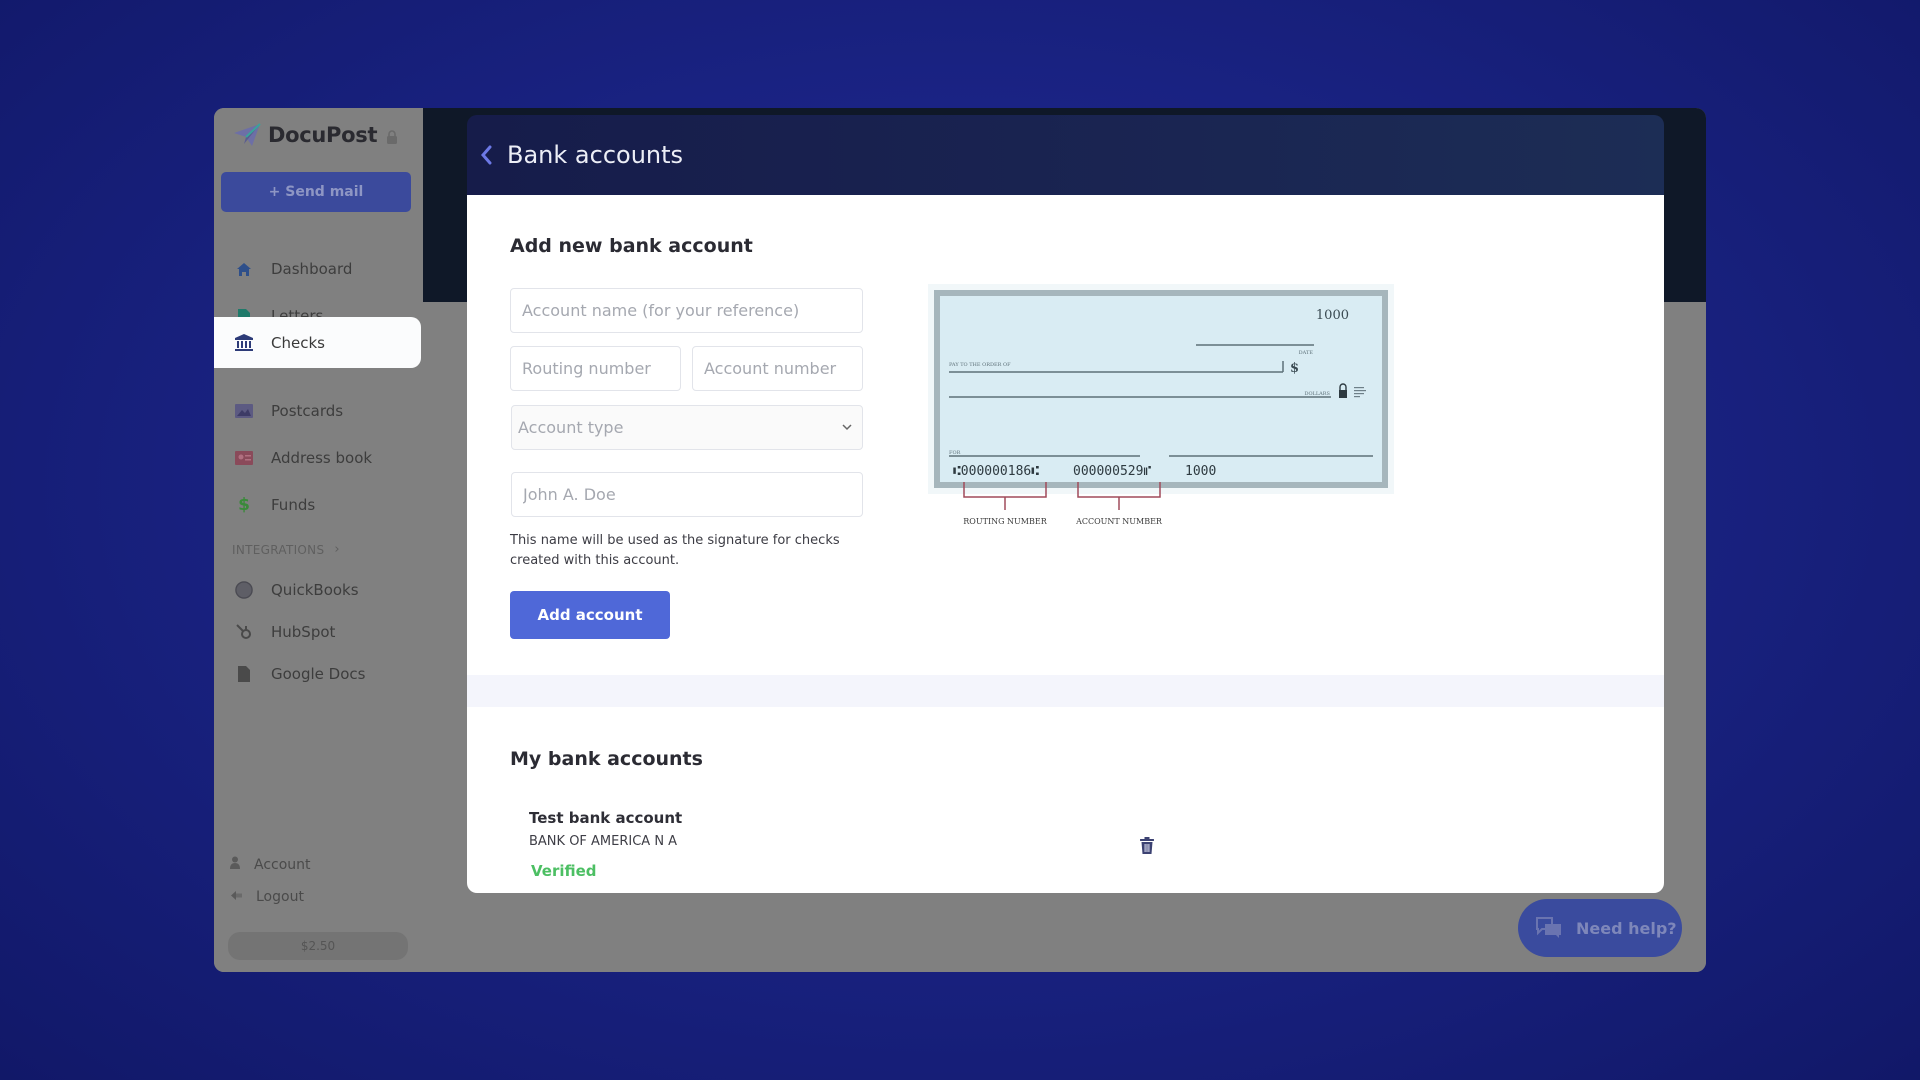  I want to click on sidebar-item-label: Checks, so click(298, 342).